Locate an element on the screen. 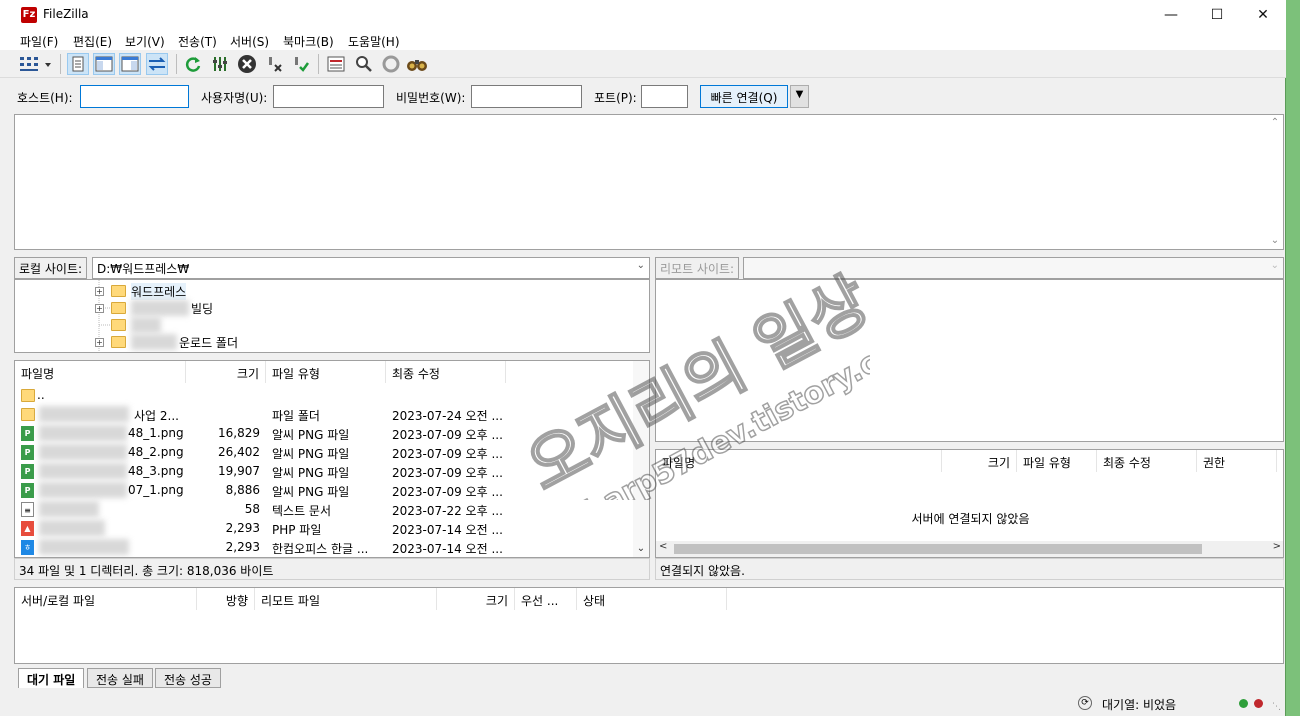  username-input is located at coordinates (328, 96).